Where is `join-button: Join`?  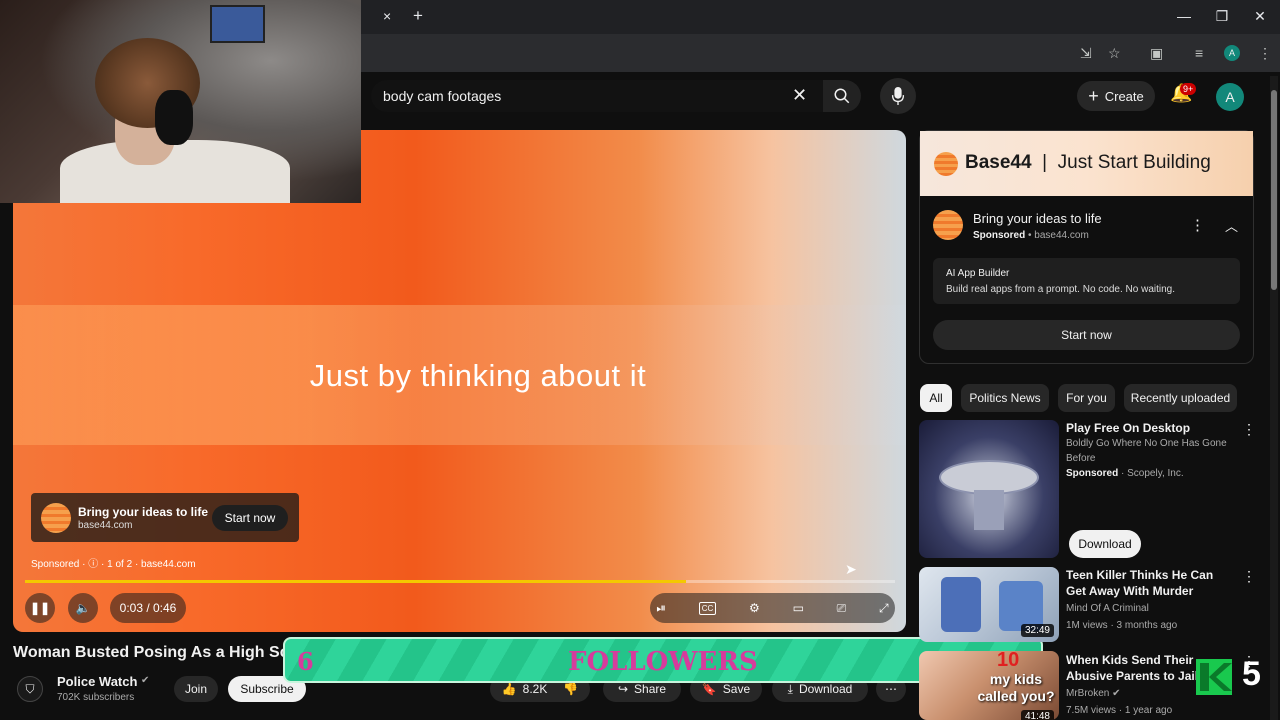
join-button: Join is located at coordinates (196, 689).